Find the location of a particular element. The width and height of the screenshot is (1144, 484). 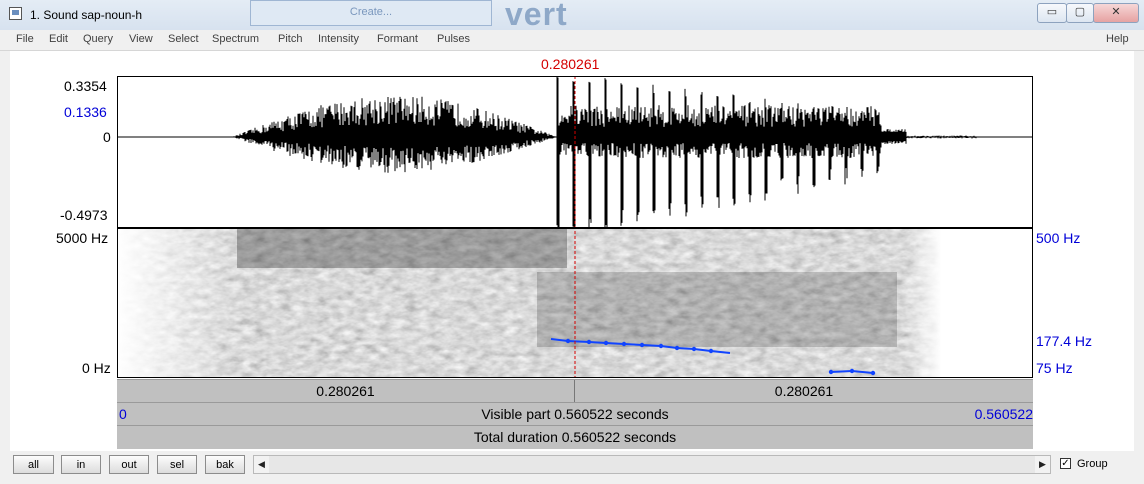

menu-help: Help is located at coordinates (1117, 39).